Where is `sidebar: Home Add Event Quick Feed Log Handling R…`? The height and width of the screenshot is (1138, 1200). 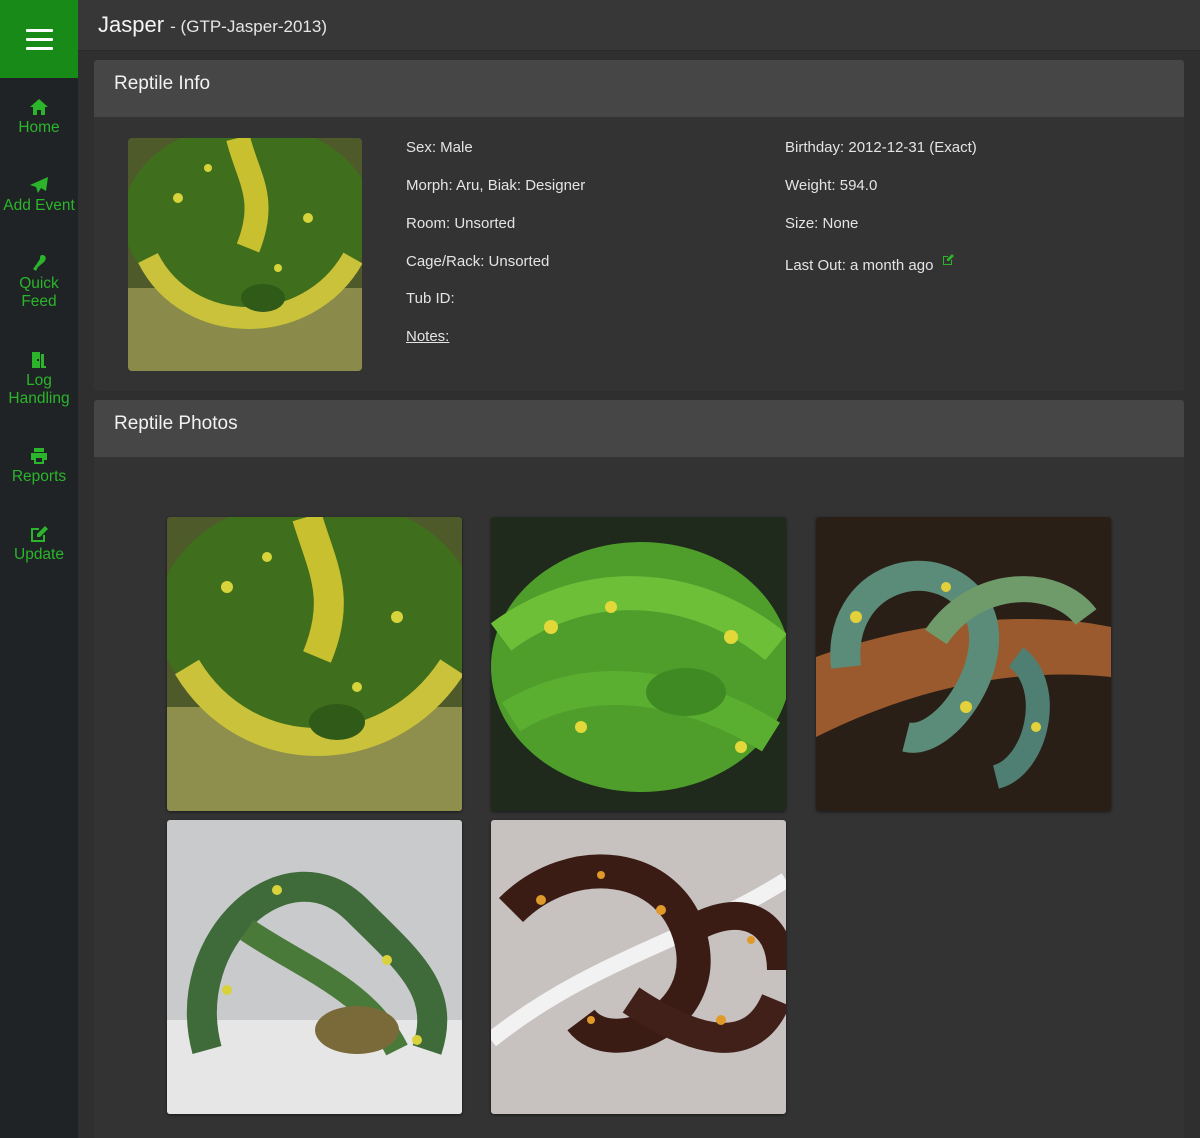 sidebar: Home Add Event Quick Feed Log Handling R… is located at coordinates (39, 569).